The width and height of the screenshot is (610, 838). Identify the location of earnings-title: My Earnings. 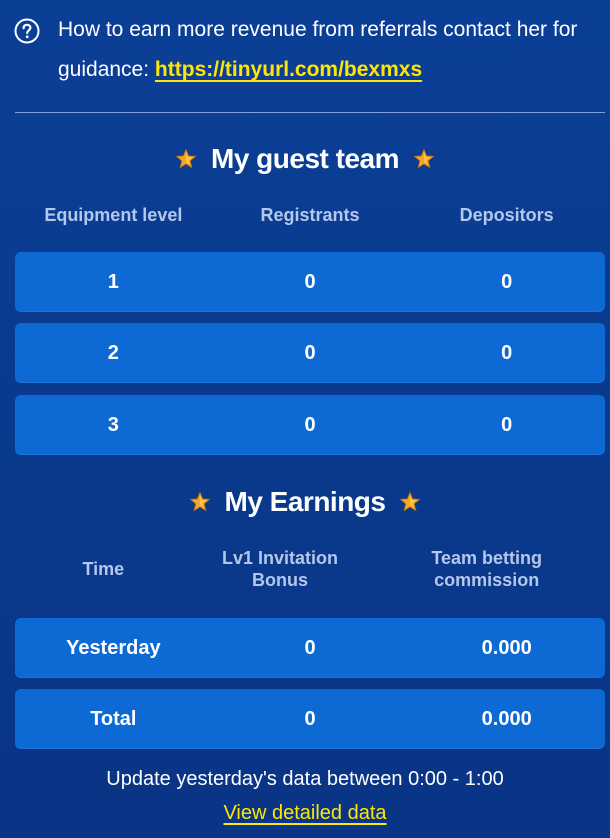
(305, 502).